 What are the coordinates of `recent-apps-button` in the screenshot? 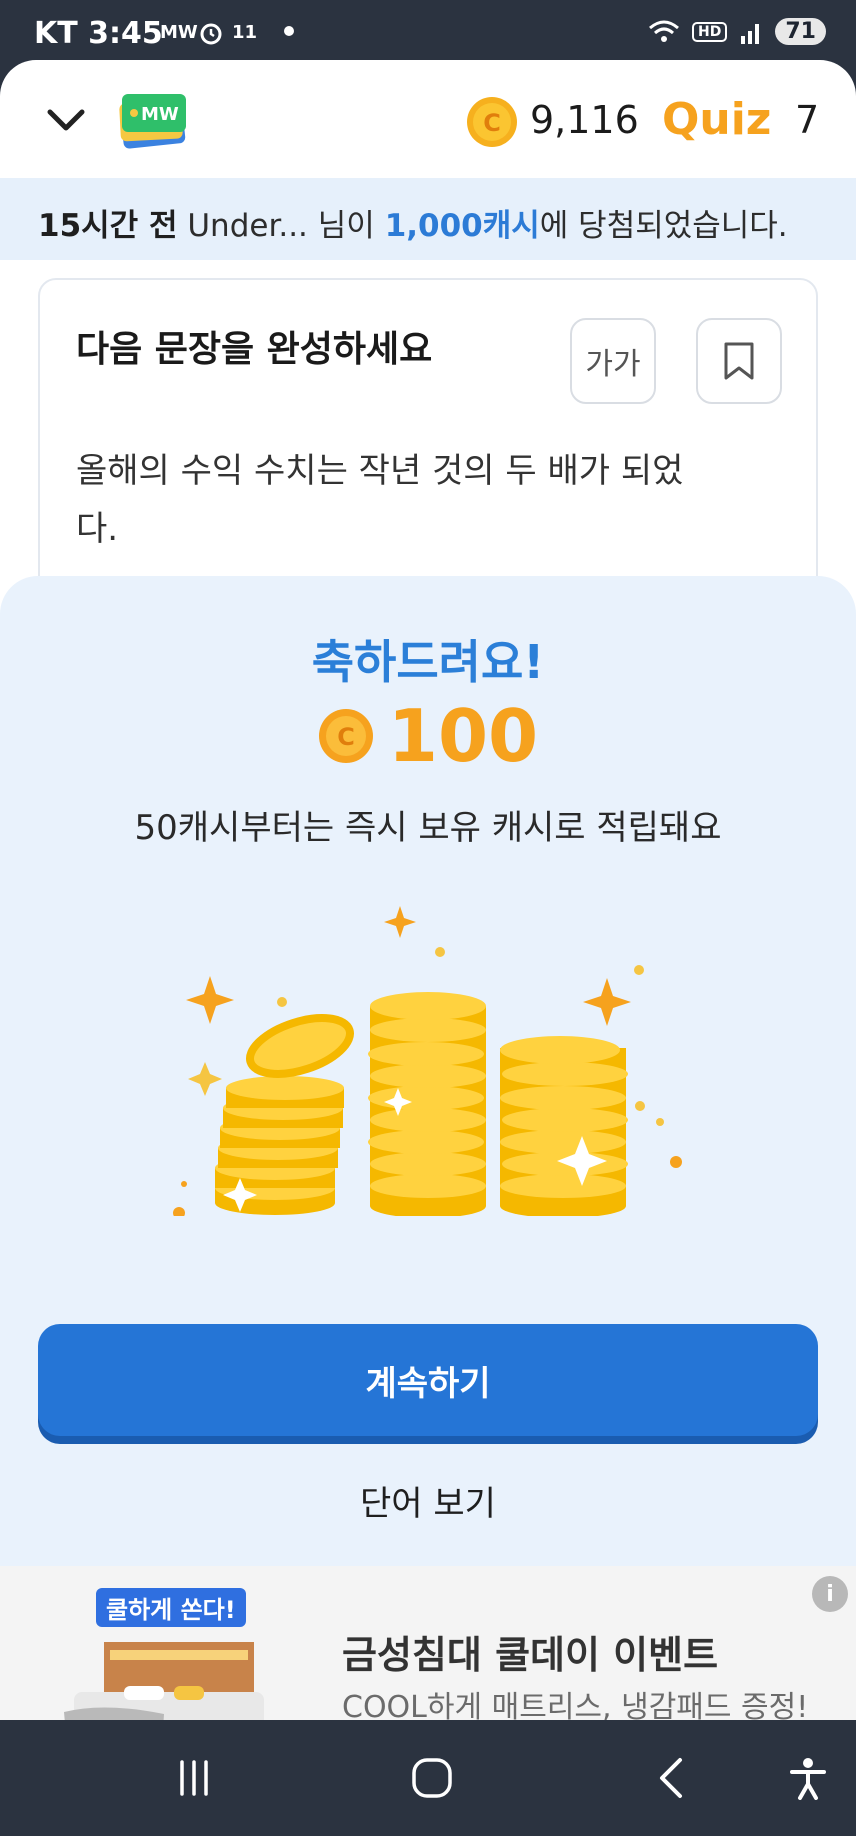 It's located at (194, 1778).